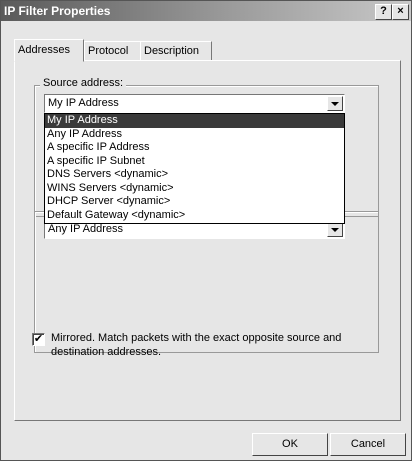 The height and width of the screenshot is (461, 412). I want to click on source-address-combobox: My IP Address, so click(194, 103).